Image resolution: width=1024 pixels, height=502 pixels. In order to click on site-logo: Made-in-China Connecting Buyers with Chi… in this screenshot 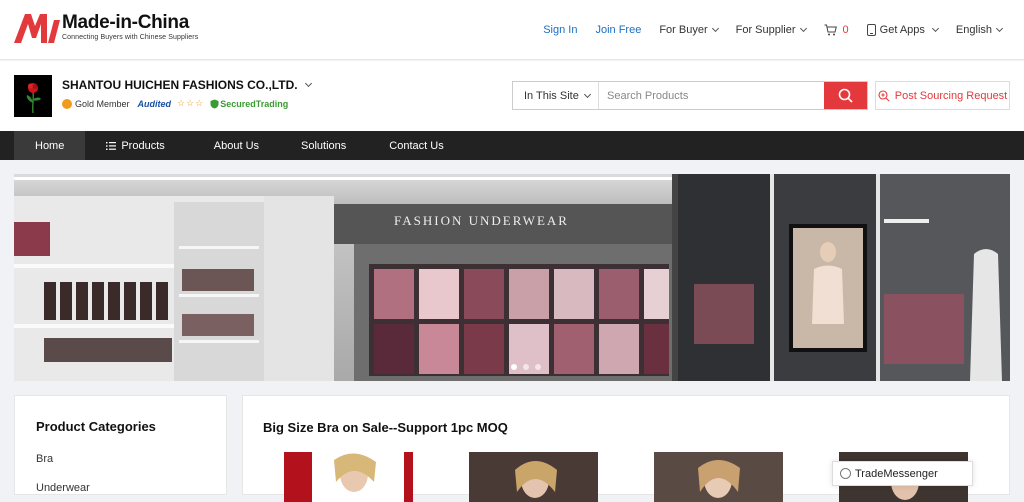, I will do `click(106, 28)`.